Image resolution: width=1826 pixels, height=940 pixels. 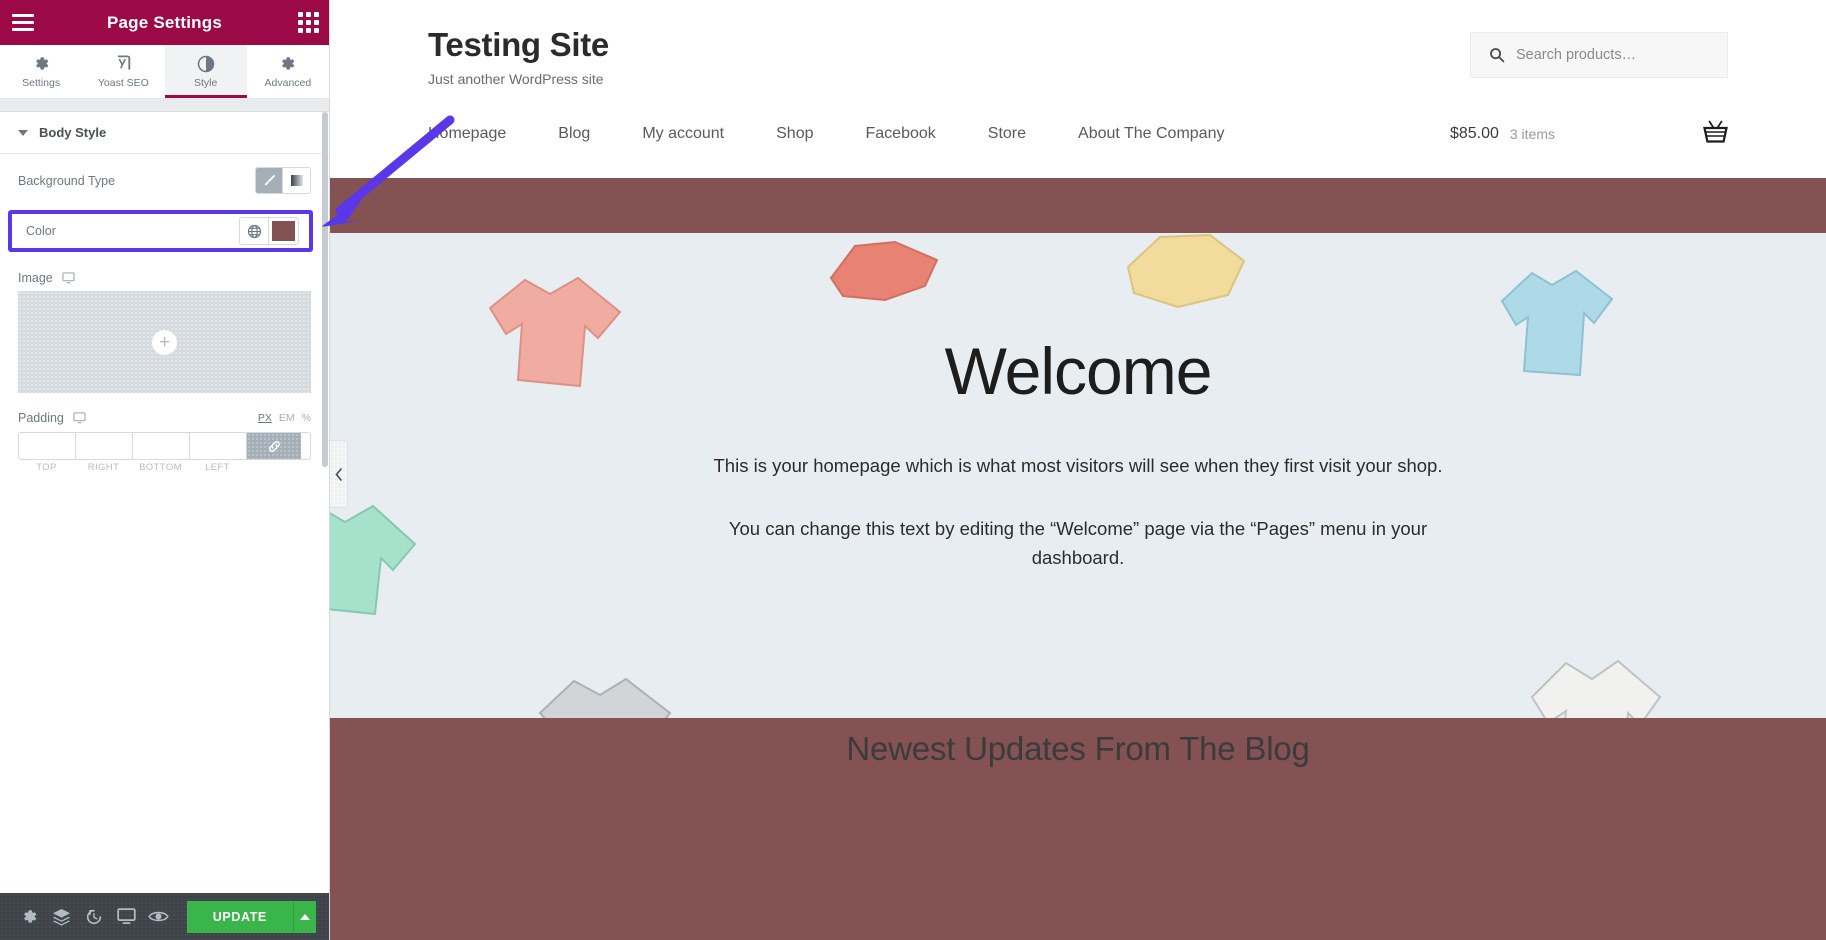 What do you see at coordinates (1078, 370) in the screenshot?
I see `hero-heading: Welcome` at bounding box center [1078, 370].